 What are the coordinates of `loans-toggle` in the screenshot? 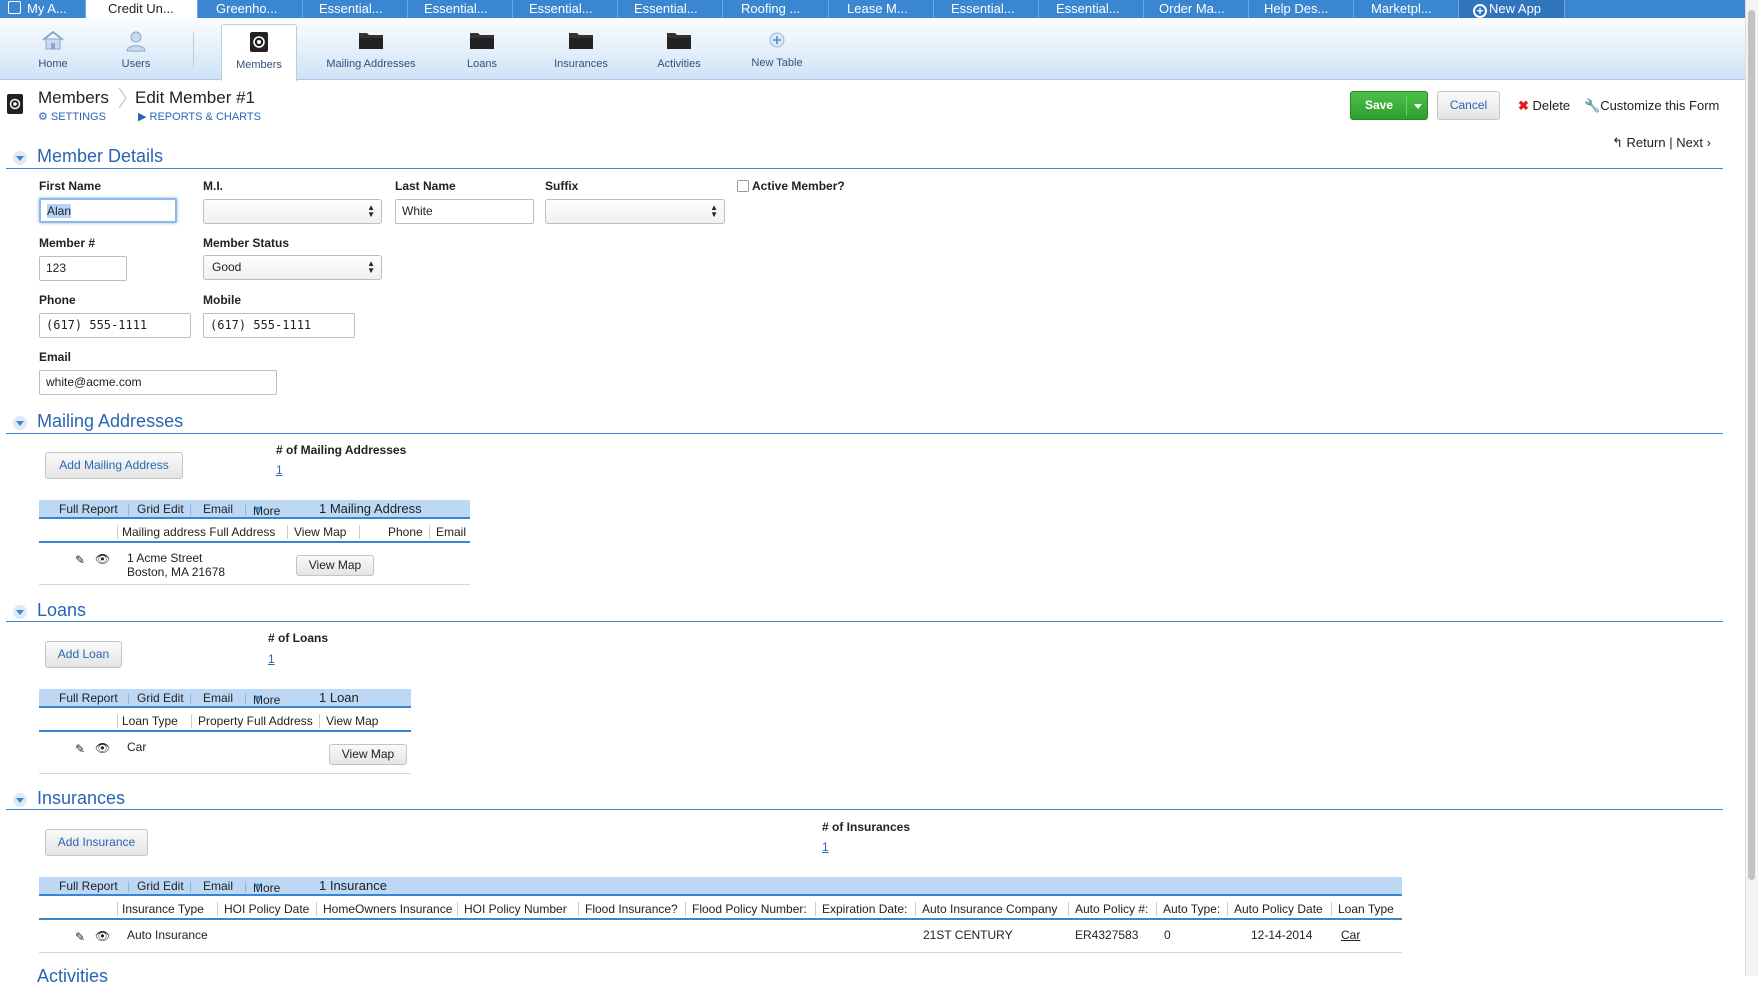 It's located at (20, 612).